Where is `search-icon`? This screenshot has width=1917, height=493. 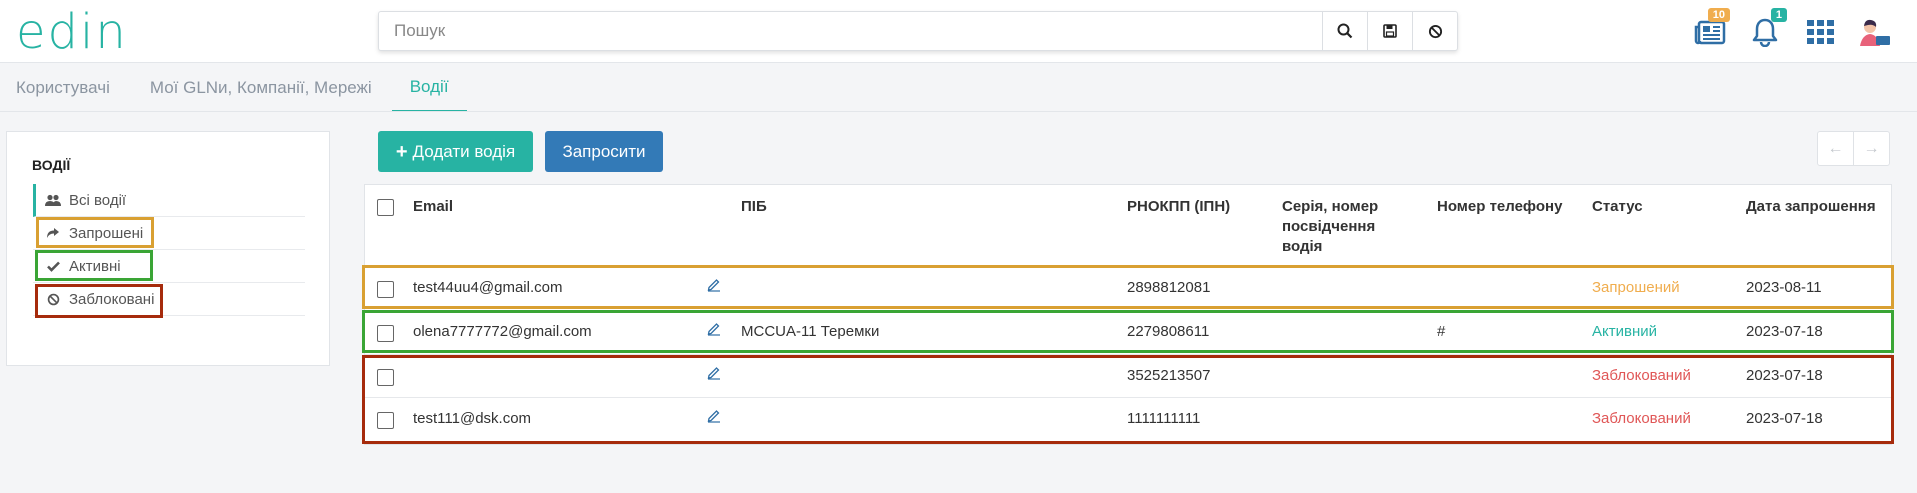 search-icon is located at coordinates (1345, 31).